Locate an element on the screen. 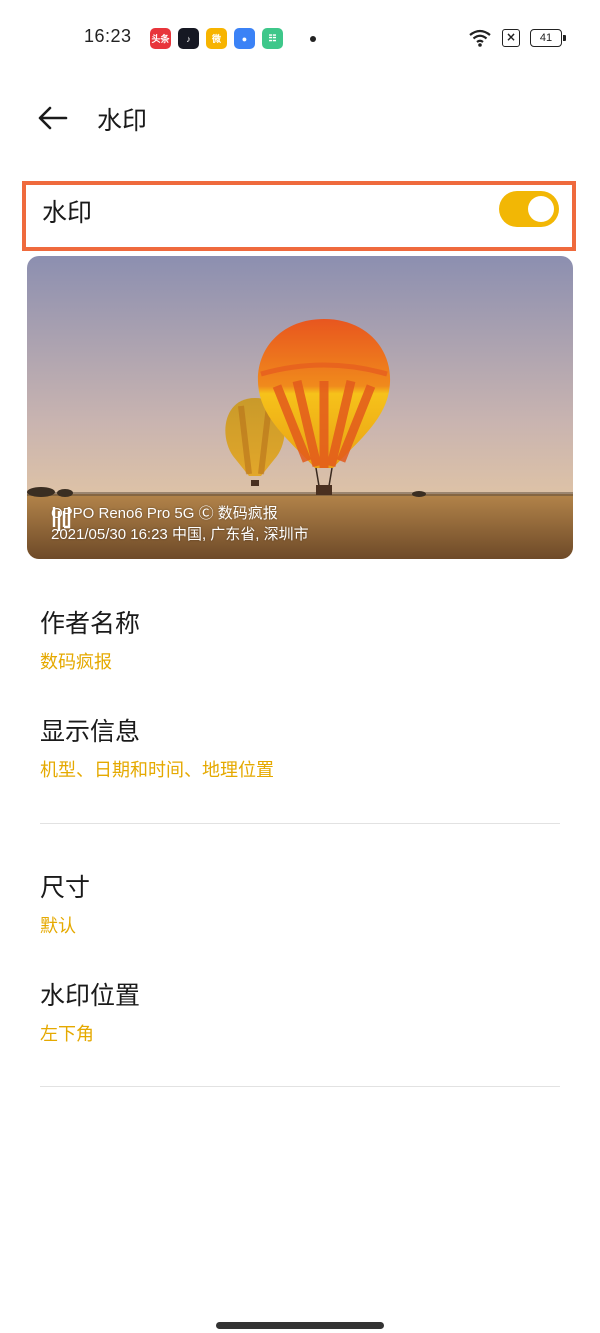 The width and height of the screenshot is (600, 1333). status-time: 16:23 is located at coordinates (108, 36).